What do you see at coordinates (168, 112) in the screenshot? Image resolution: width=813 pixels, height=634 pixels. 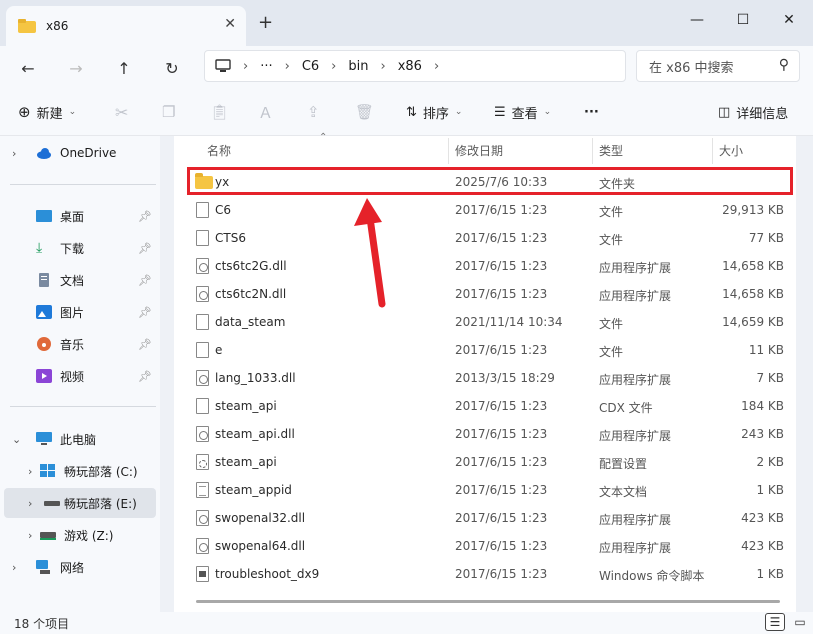 I see `copy-icon: ❐` at bounding box center [168, 112].